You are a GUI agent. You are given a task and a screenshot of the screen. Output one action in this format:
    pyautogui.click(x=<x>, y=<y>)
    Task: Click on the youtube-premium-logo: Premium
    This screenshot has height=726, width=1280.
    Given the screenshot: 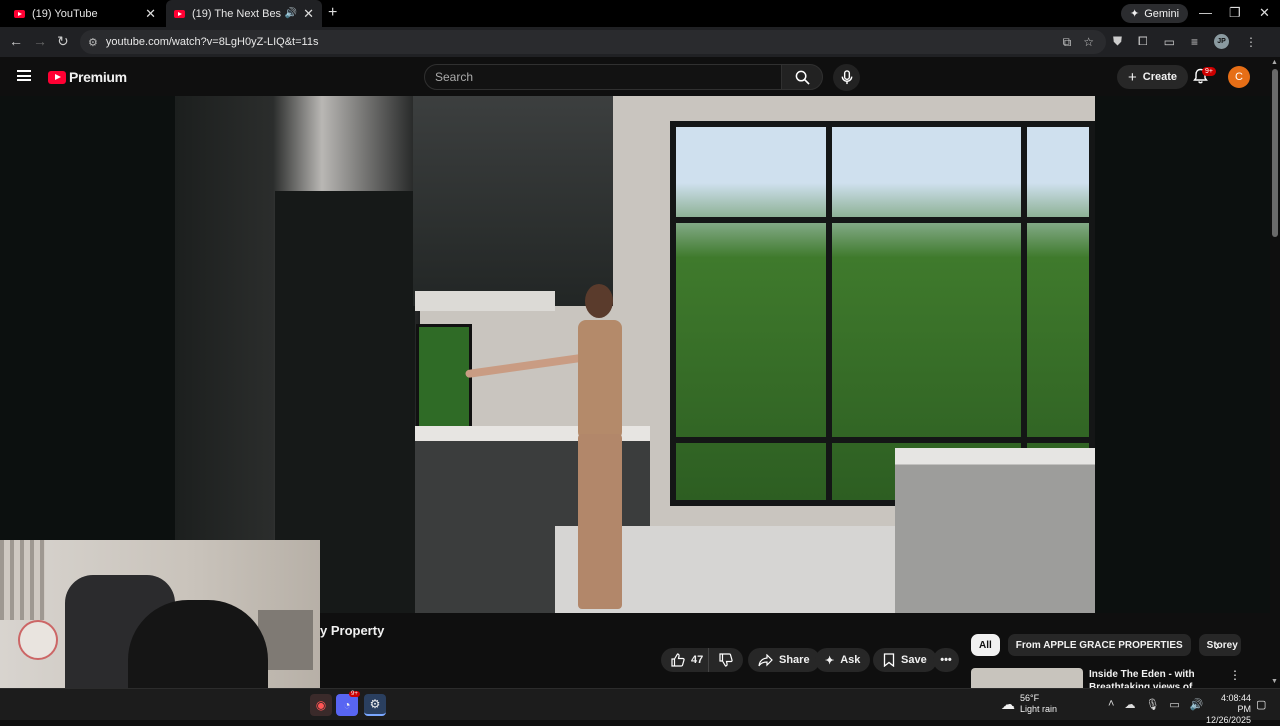 What is the action you would take?
    pyautogui.click(x=87, y=77)
    